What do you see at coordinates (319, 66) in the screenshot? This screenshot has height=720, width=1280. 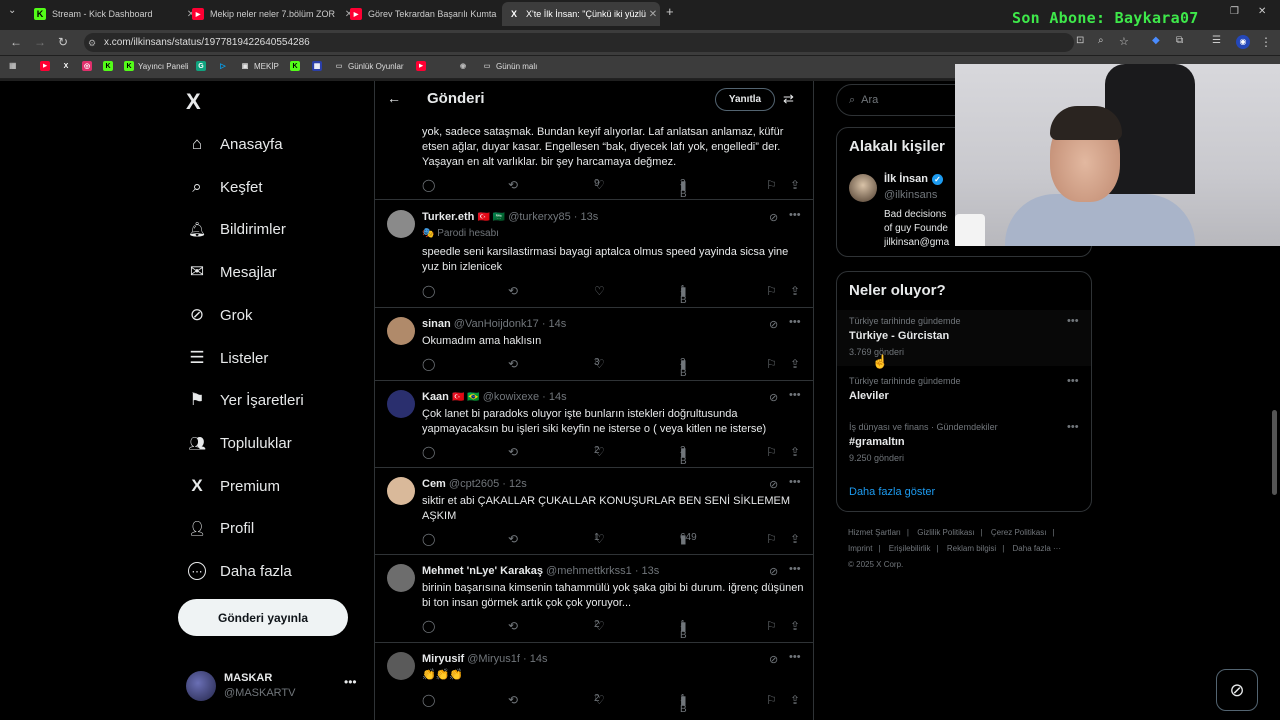 I see `bookmark-blue: ▦` at bounding box center [319, 66].